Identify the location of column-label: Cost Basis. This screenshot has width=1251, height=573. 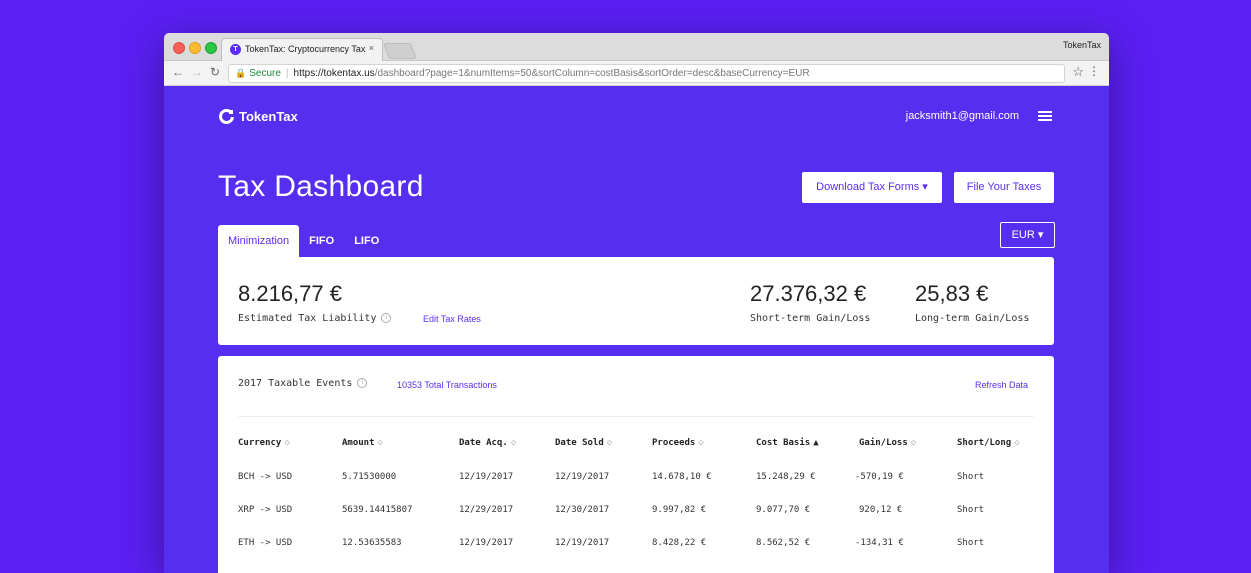
(783, 443).